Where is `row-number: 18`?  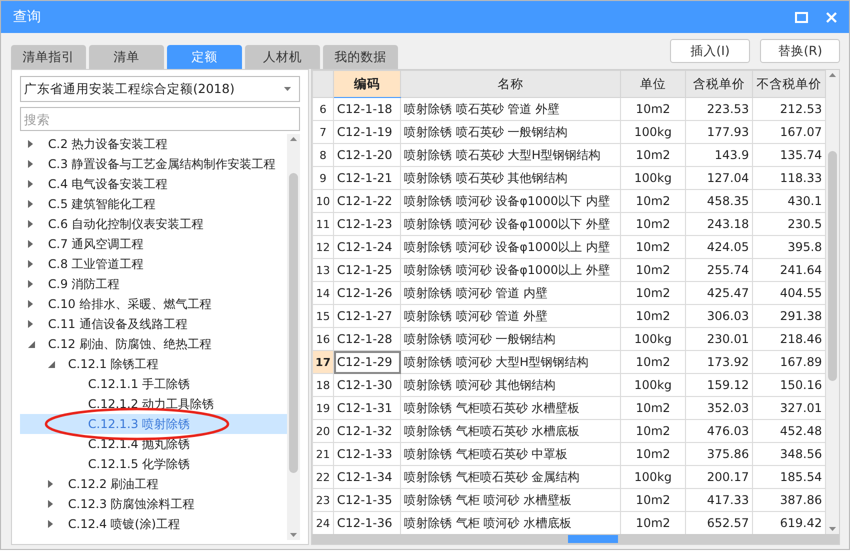 row-number: 18 is located at coordinates (323, 385).